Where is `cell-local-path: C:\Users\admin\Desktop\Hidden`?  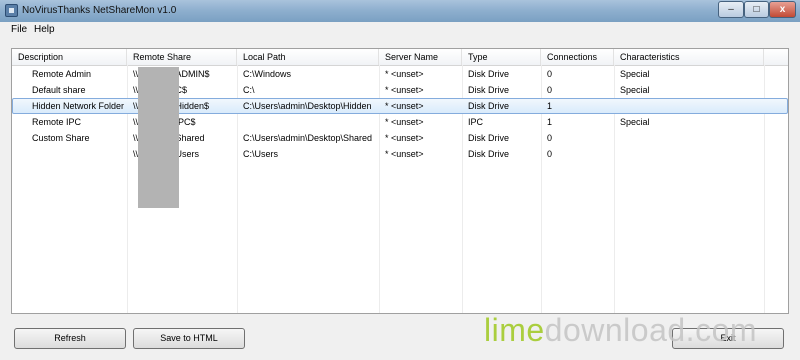 cell-local-path: C:\Users\admin\Desktop\Hidden is located at coordinates (307, 106).